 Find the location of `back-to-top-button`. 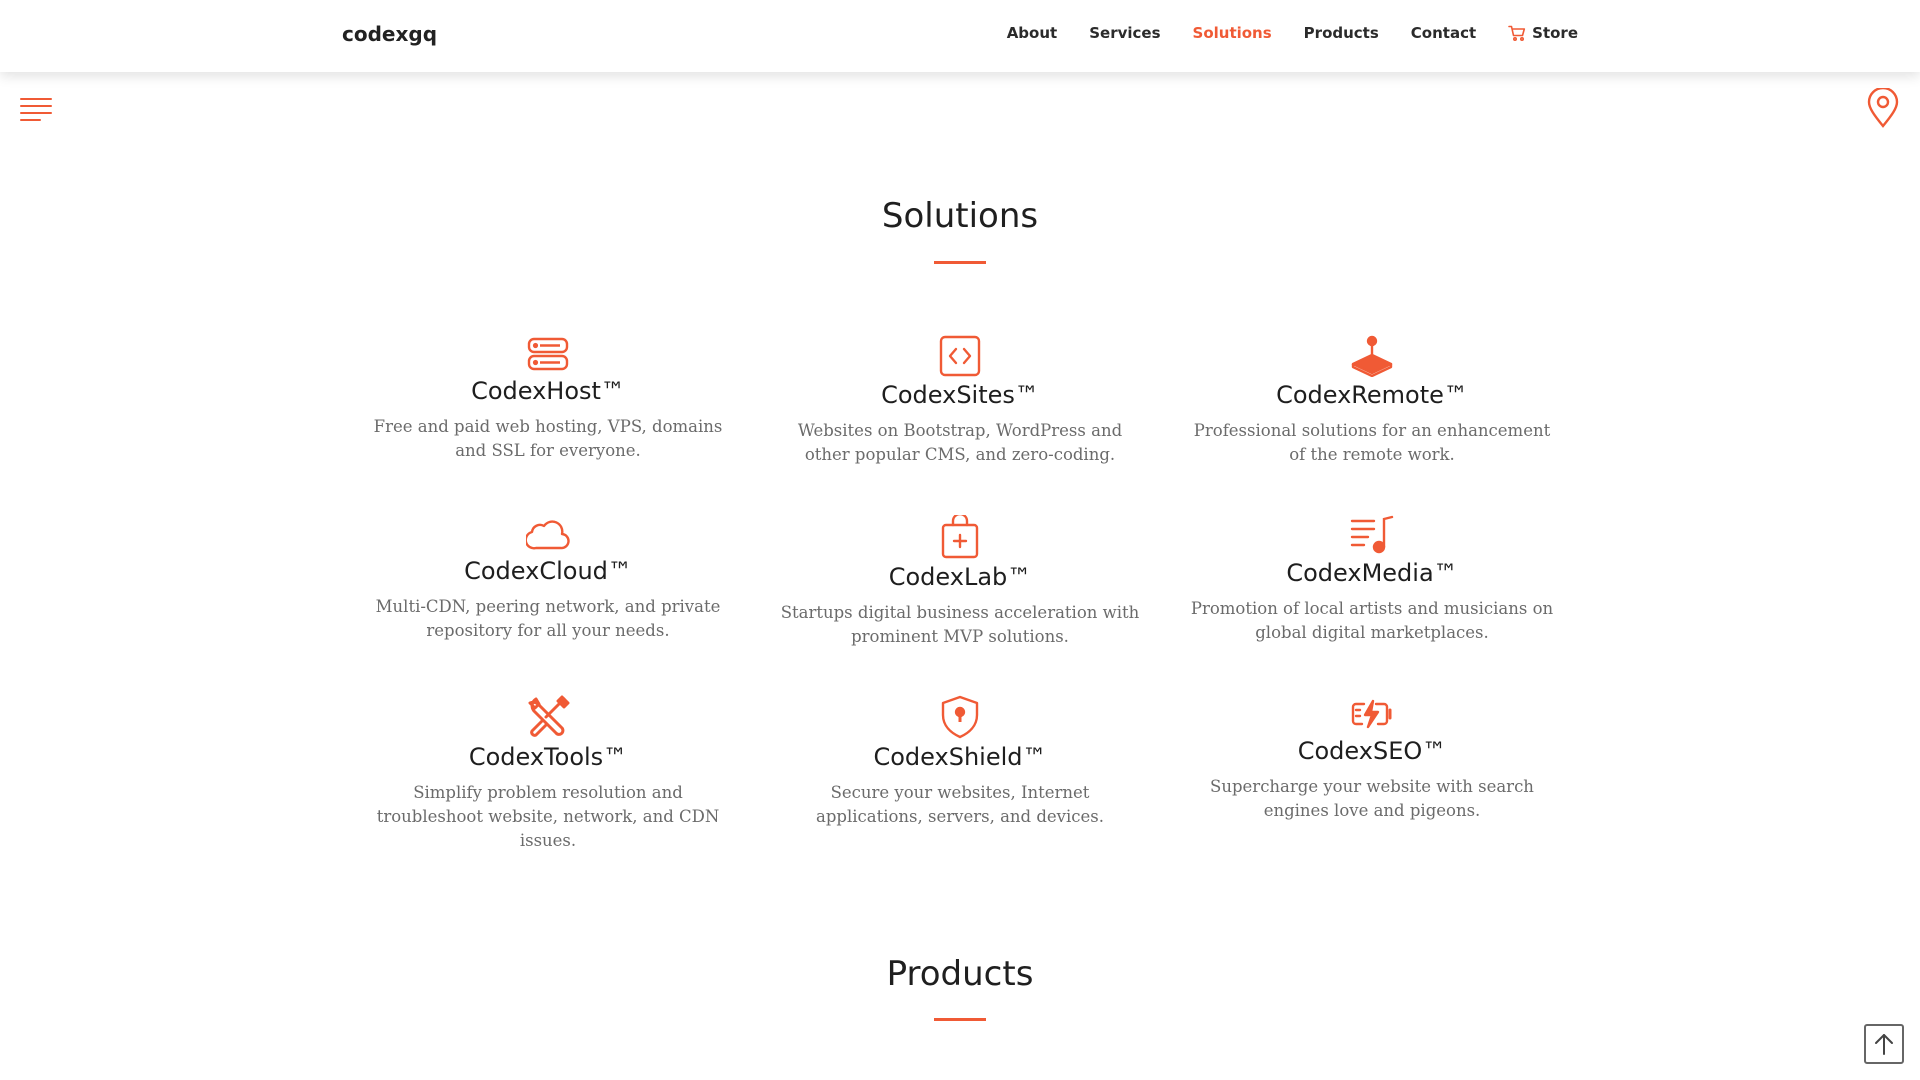

back-to-top-button is located at coordinates (1884, 1044).